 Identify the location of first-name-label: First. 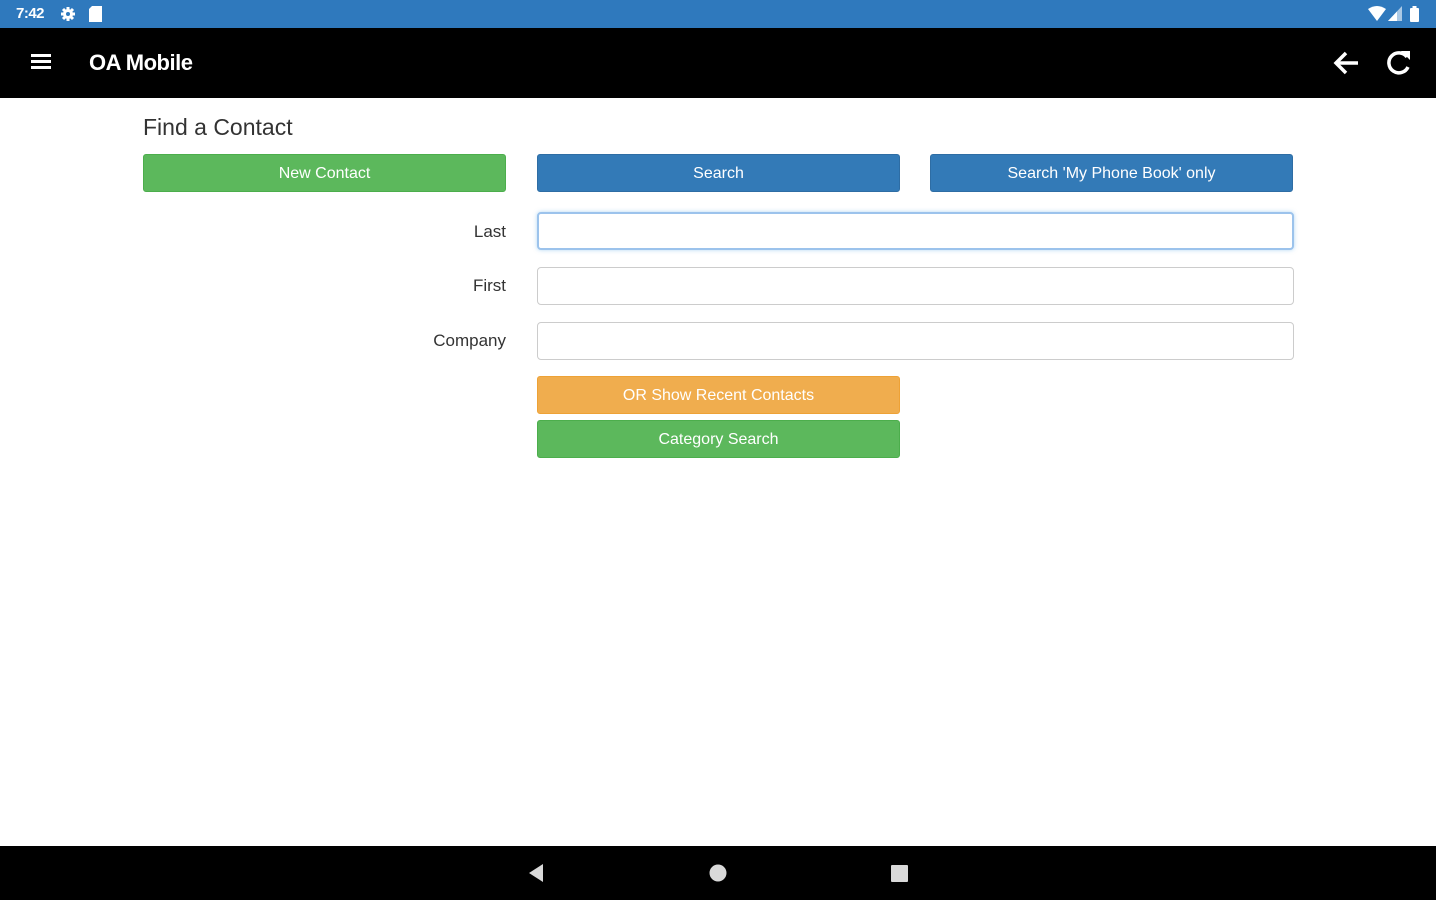
(489, 285).